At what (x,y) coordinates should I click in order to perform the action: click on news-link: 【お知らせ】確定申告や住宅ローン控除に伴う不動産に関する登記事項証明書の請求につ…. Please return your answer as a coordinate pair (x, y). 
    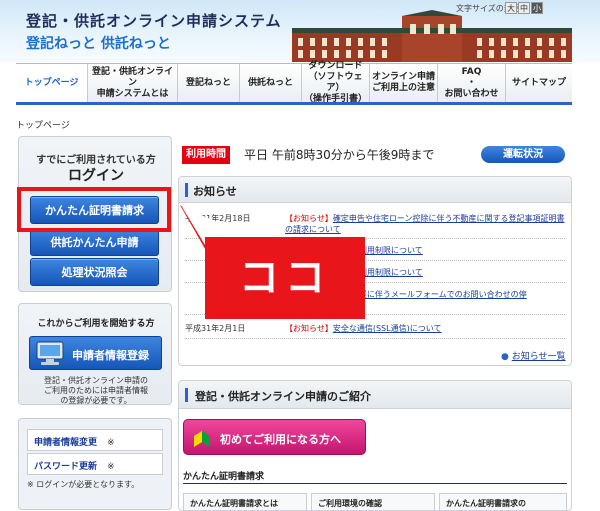
    Looking at the image, I should click on (425, 224).